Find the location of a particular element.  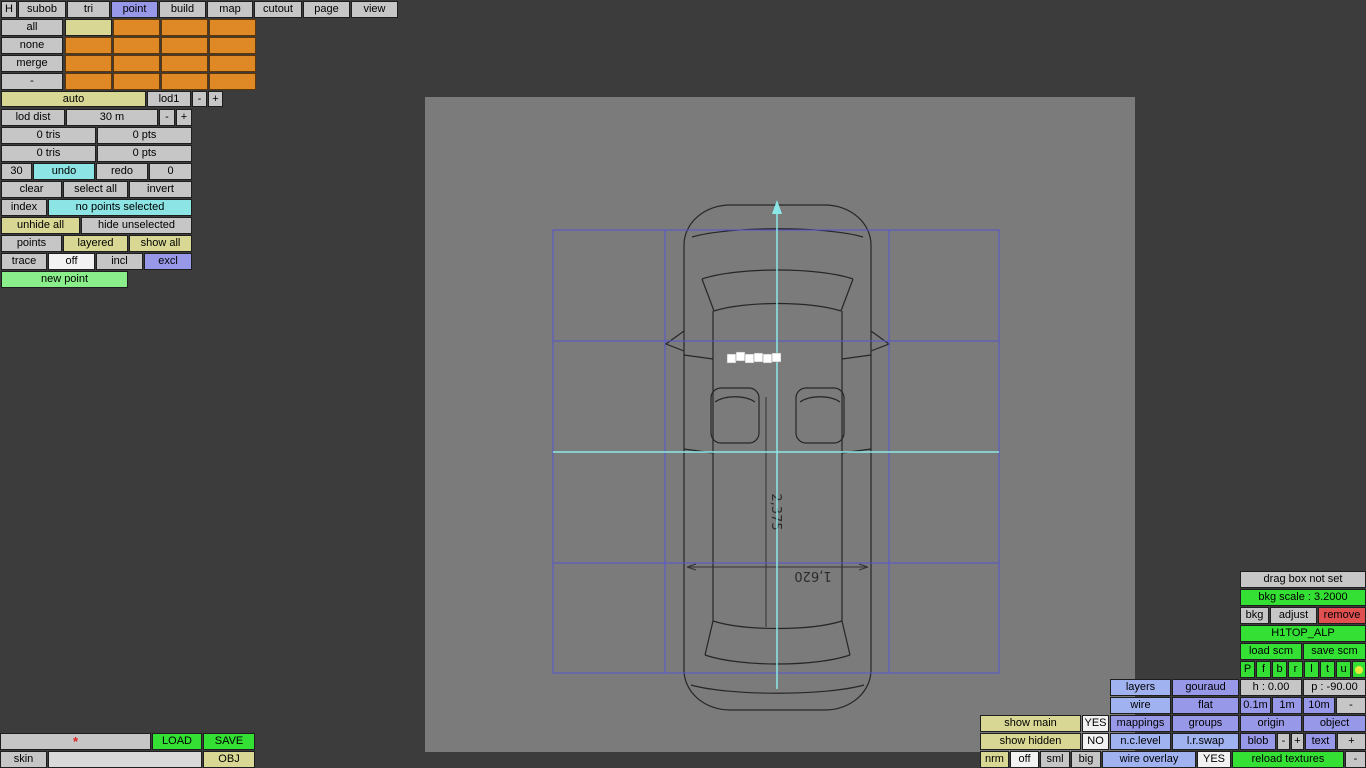

blob-minus-button: - is located at coordinates (1283, 741).